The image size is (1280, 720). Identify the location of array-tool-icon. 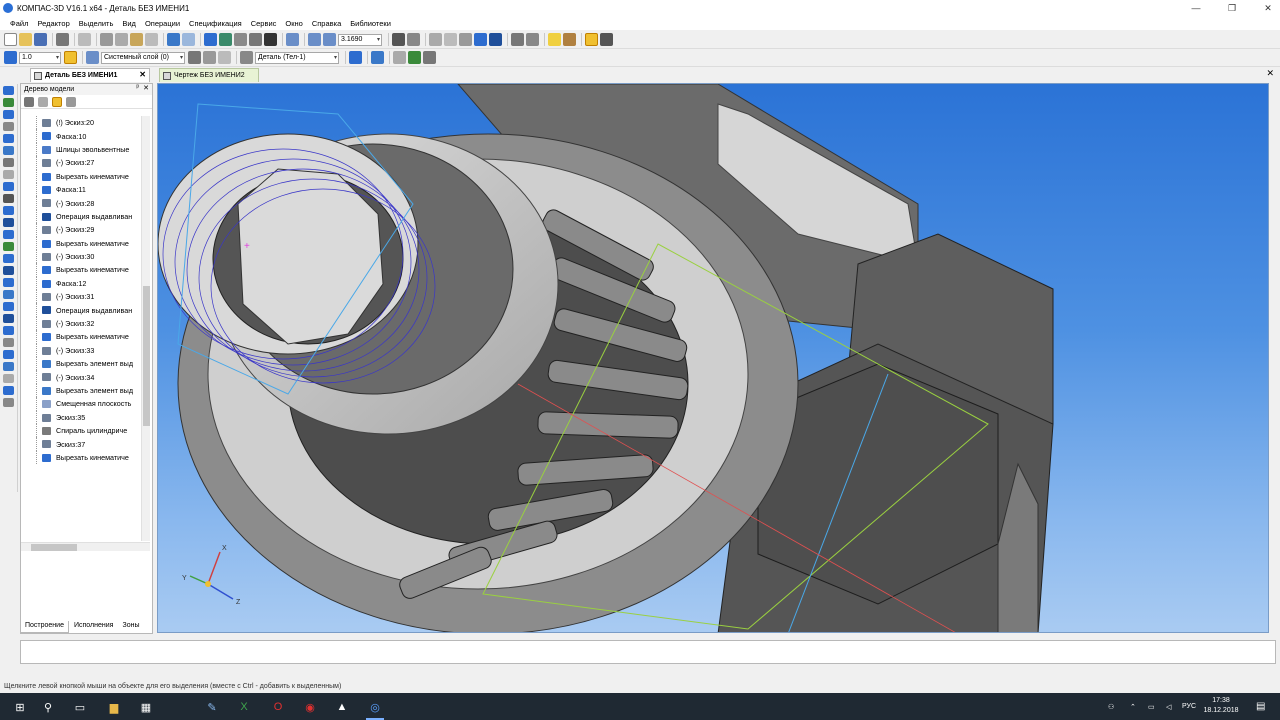
(8, 330).